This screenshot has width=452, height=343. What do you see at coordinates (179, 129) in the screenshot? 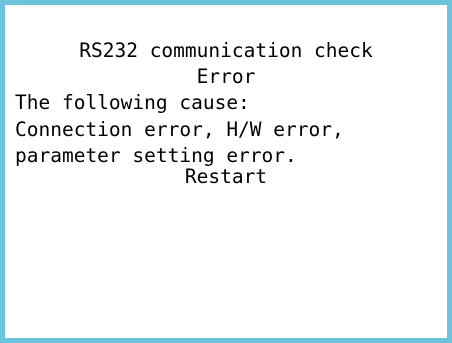
I see `cause-line-1: Connection error, H/W error,` at bounding box center [179, 129].